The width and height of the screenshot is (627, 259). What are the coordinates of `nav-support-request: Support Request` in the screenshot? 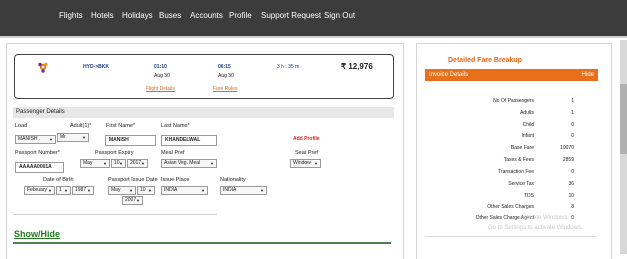 It's located at (291, 15).